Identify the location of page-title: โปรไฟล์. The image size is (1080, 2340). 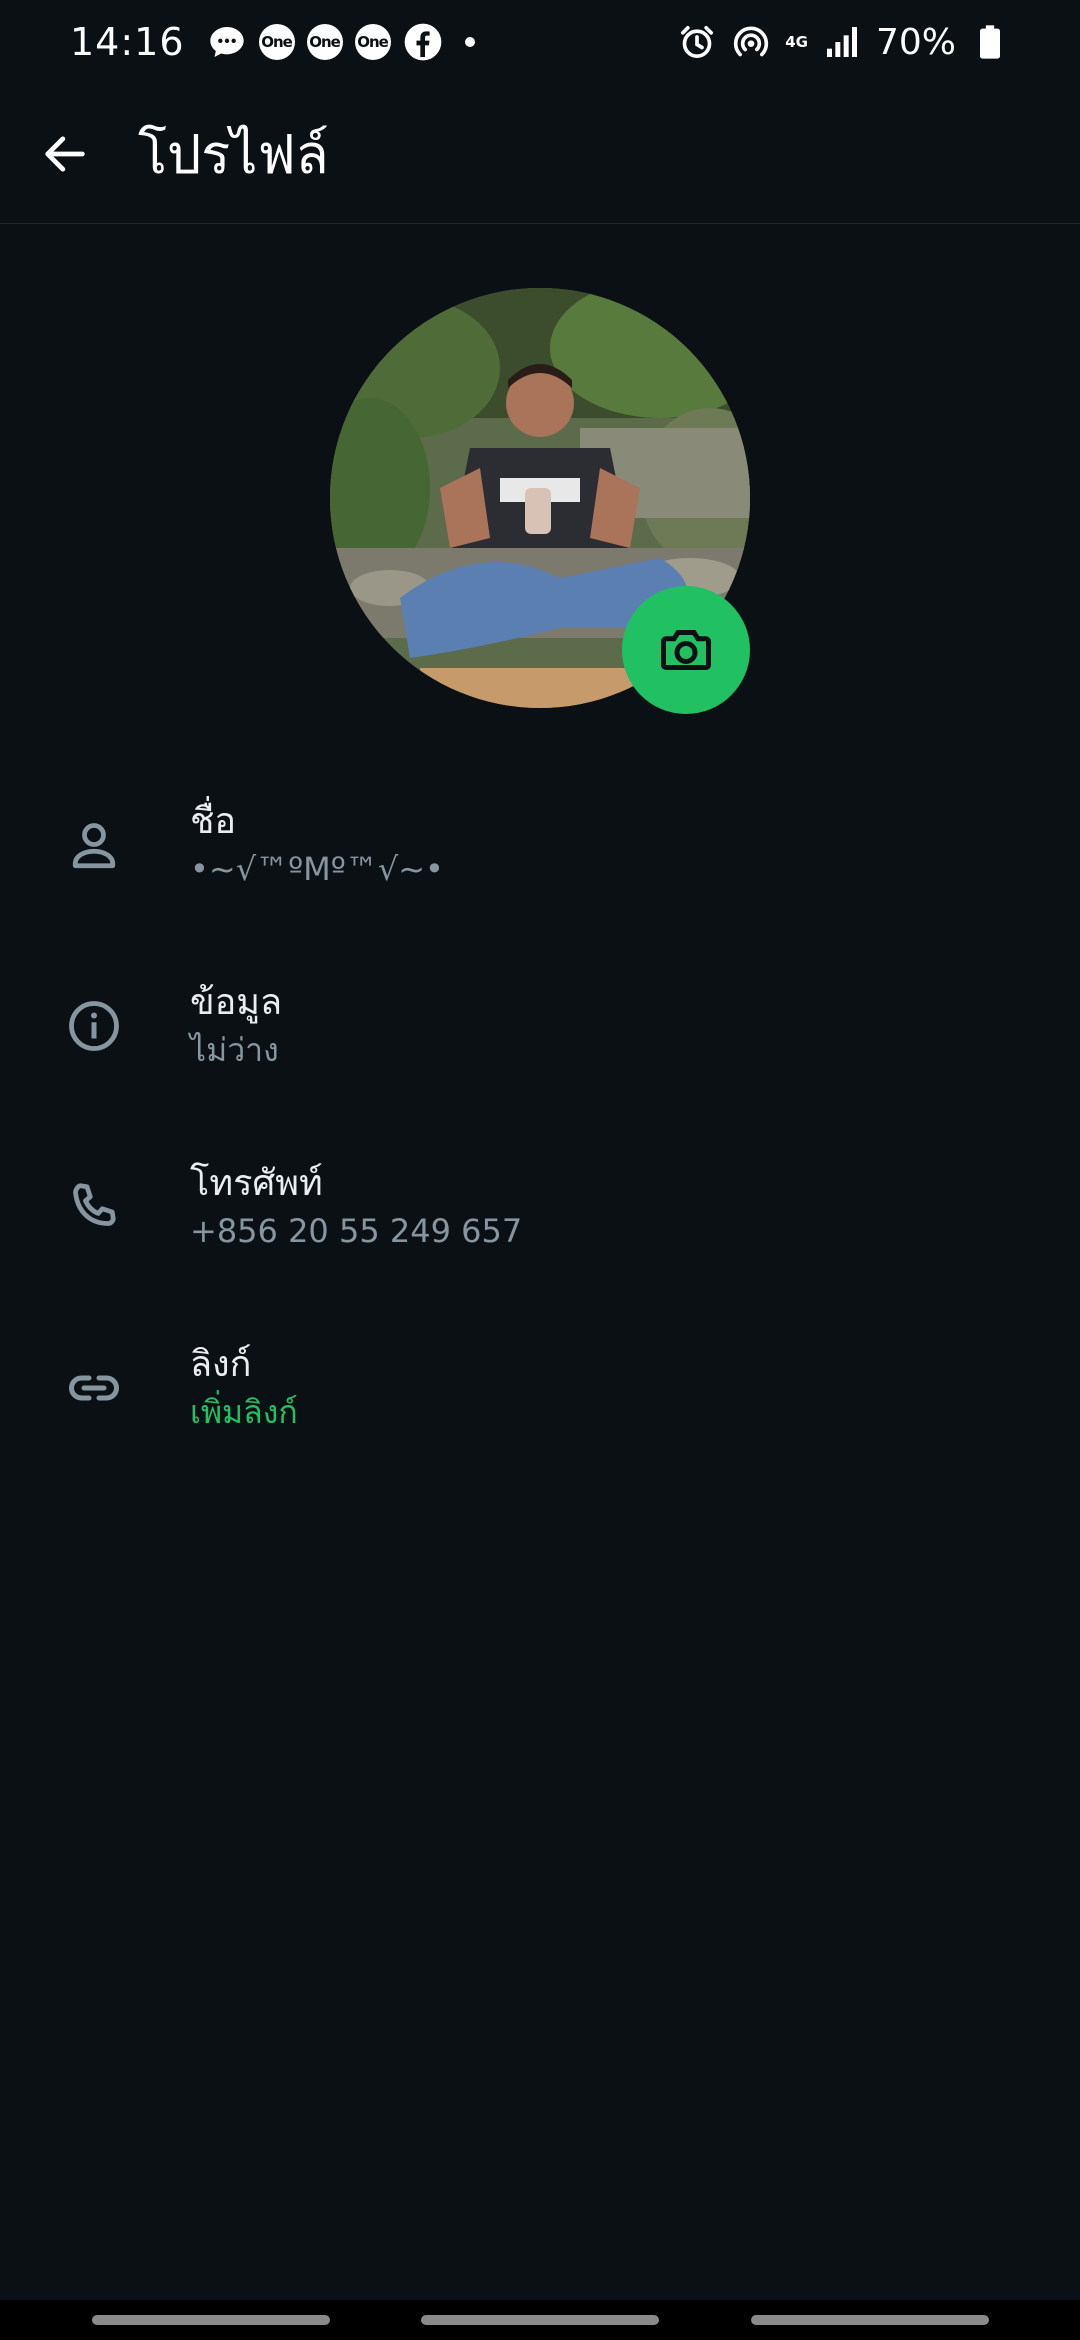
(233, 154).